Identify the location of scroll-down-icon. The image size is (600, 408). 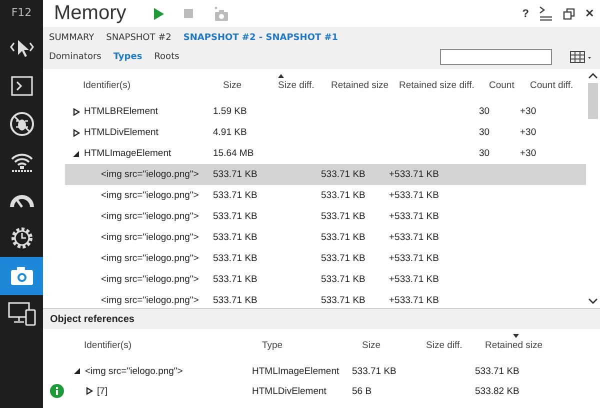
(593, 301).